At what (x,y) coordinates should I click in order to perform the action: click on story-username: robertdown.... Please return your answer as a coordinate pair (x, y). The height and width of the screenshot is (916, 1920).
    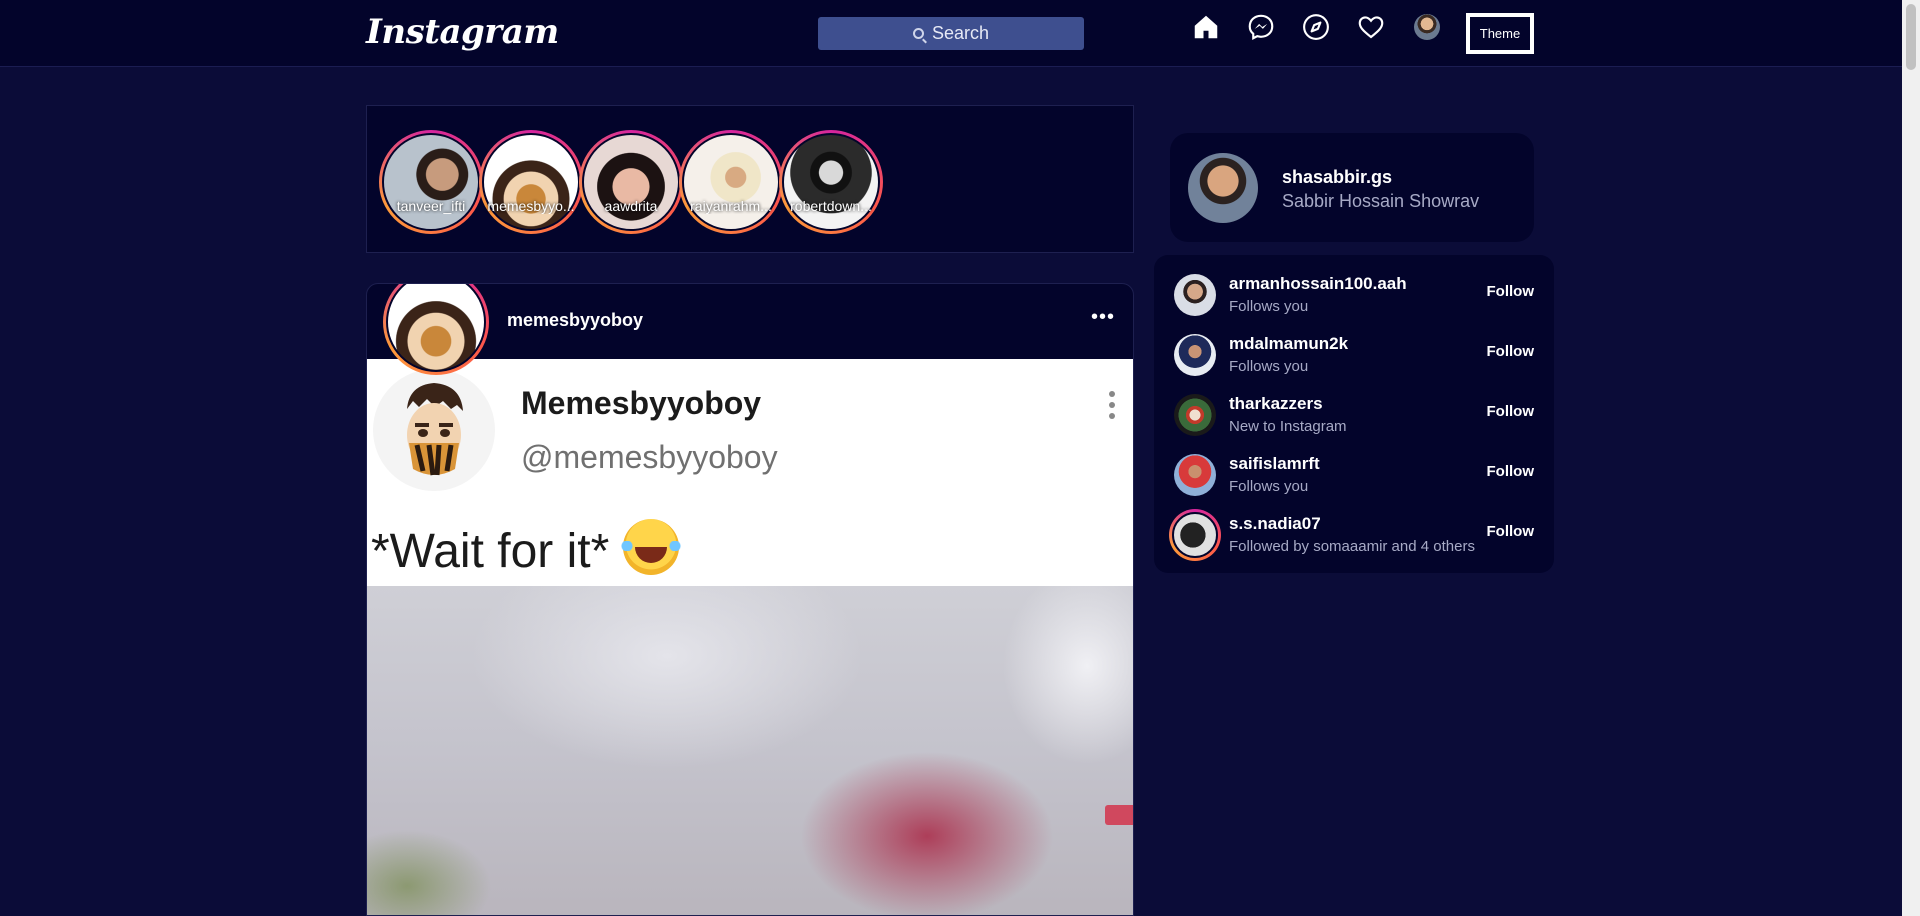
    Looking at the image, I should click on (831, 206).